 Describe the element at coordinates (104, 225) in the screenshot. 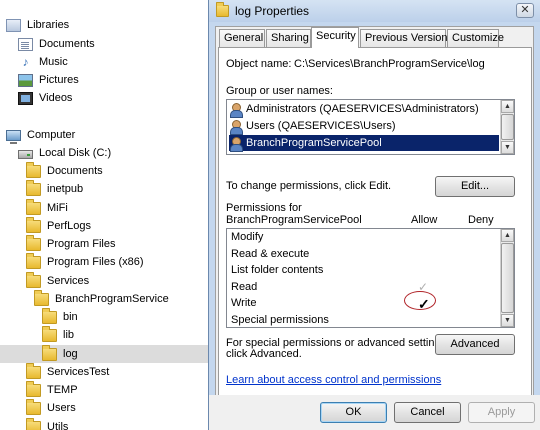

I see `tree-item: PerfLogs` at that location.